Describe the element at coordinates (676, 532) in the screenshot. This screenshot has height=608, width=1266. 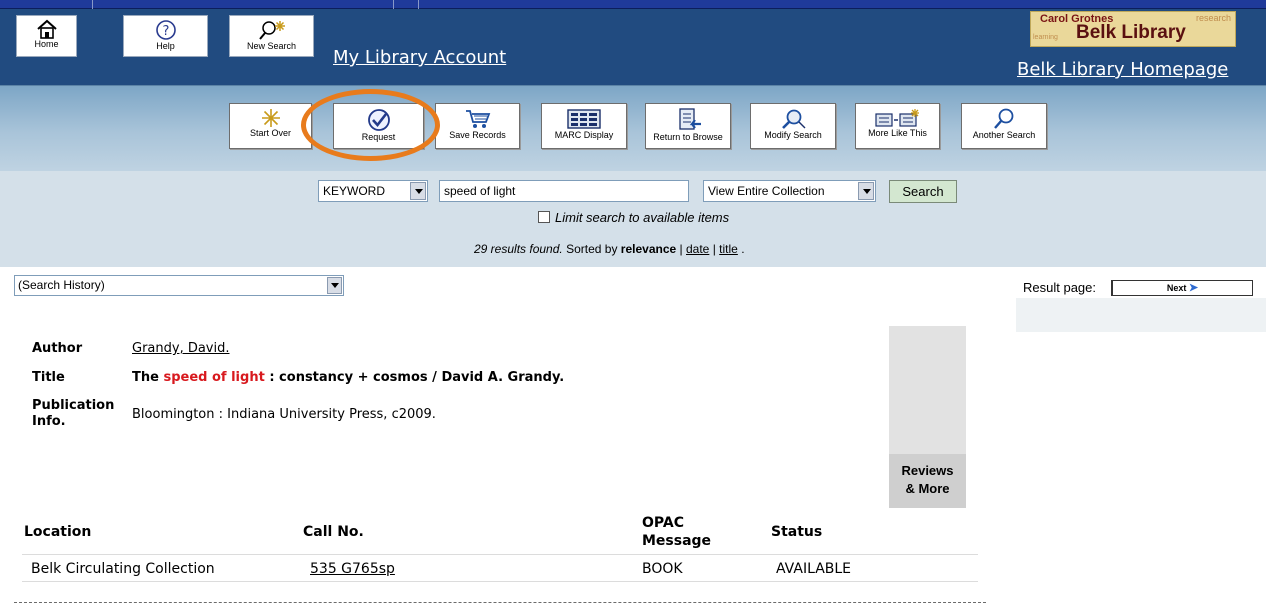
I see `opac-message-header: OPAC Message` at that location.